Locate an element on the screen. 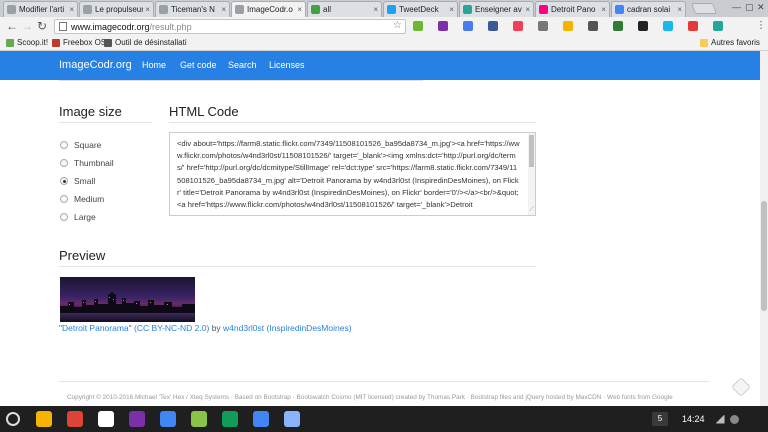  close-window-icon: ✕ is located at coordinates (761, 7).